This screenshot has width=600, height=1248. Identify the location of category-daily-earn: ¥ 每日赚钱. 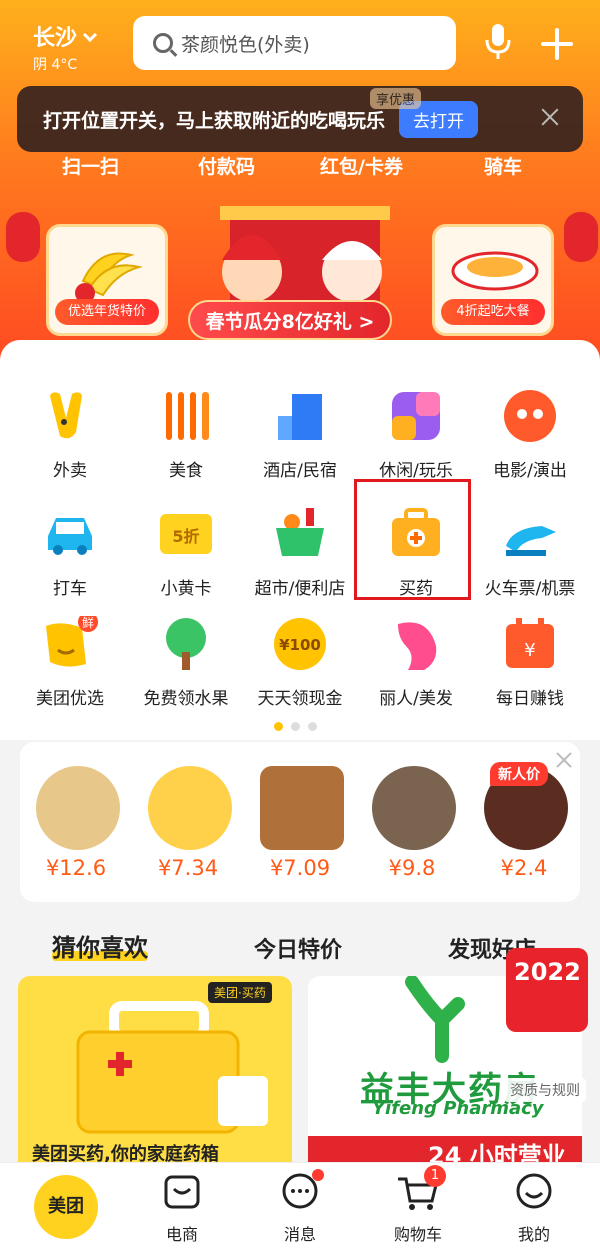
(530, 671).